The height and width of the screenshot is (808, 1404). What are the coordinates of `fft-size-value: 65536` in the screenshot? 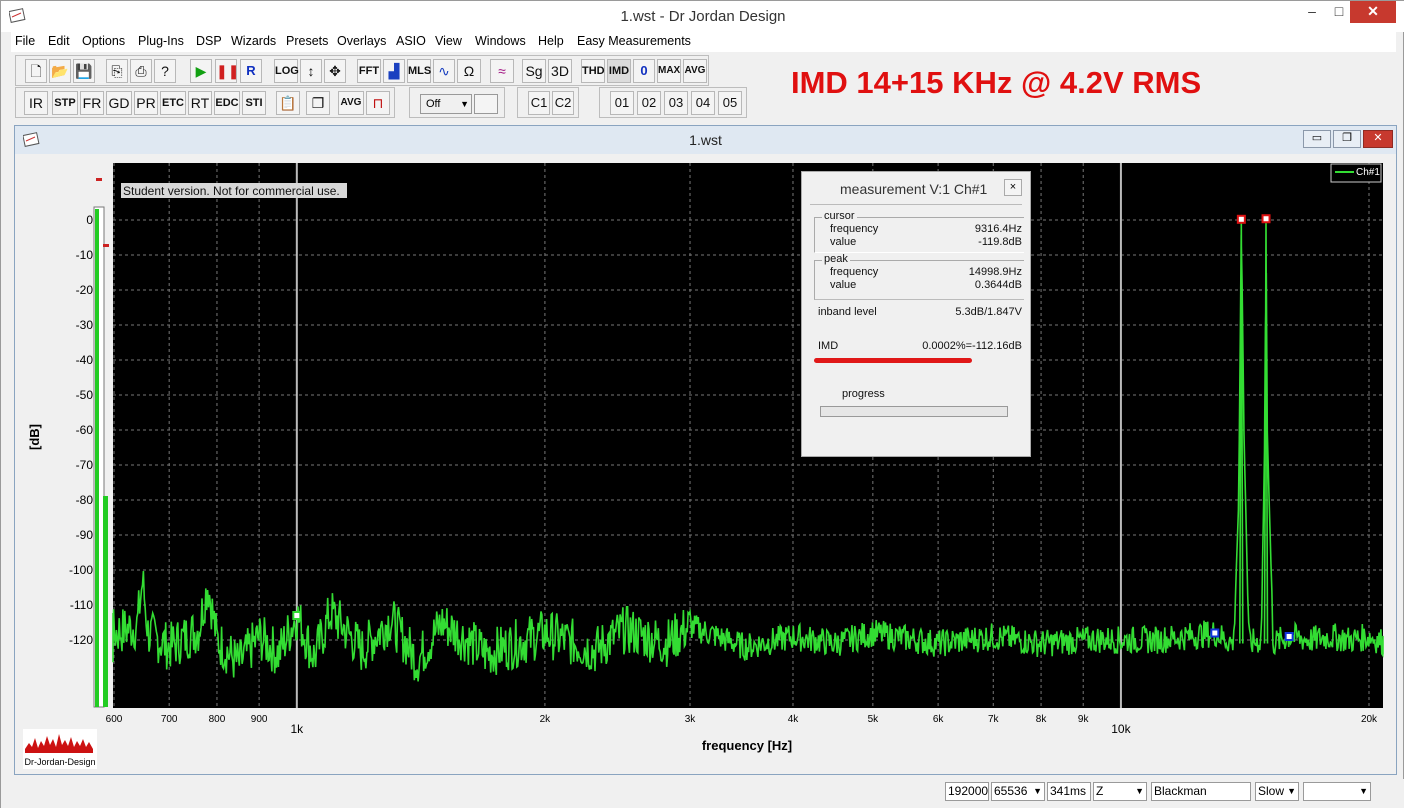 It's located at (1011, 791).